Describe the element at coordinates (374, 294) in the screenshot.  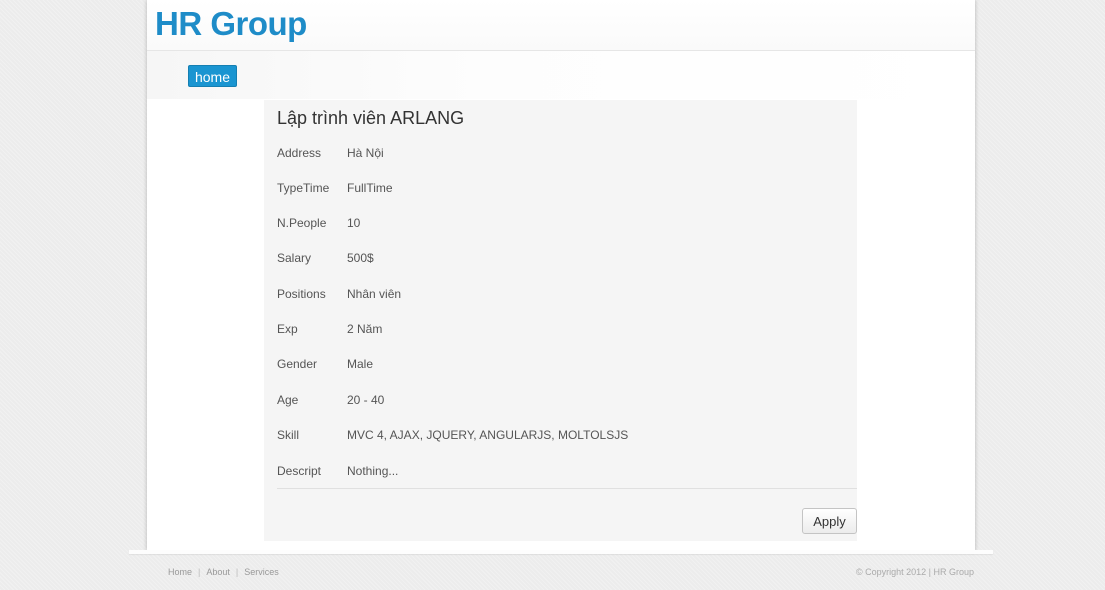
I see `field-value: Nhân viên` at that location.